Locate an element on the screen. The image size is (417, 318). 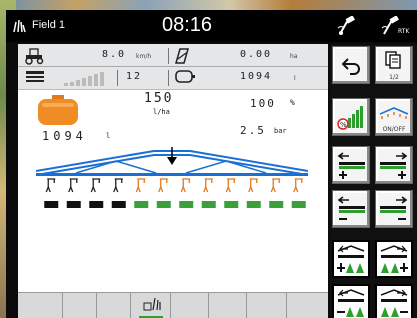
sections-left-off-icon is located at coordinates (351, 303).